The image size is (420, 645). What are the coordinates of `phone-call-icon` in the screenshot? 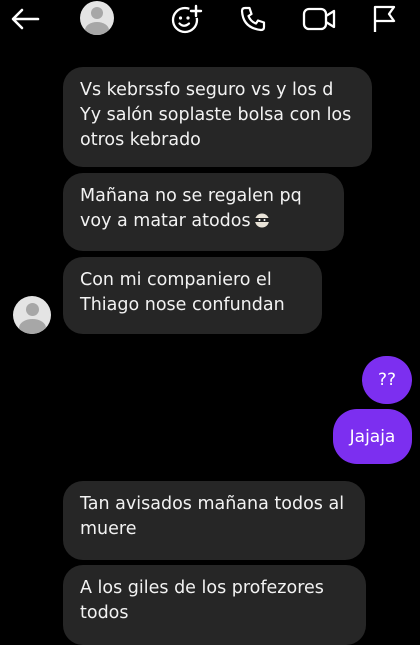 It's located at (253, 19).